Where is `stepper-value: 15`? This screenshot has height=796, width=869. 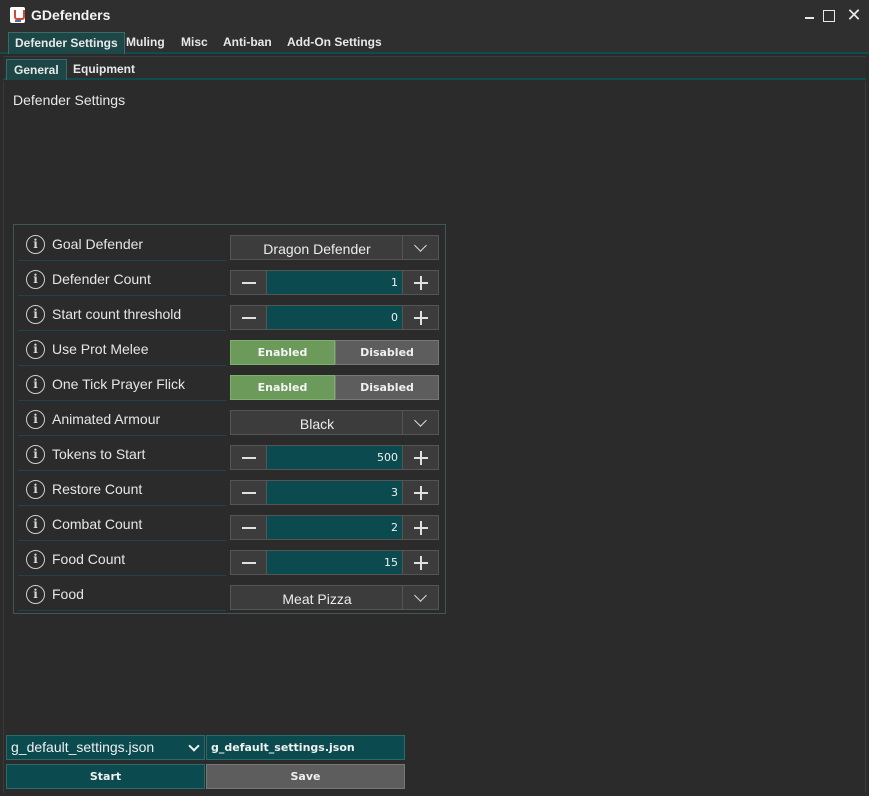
stepper-value: 15 is located at coordinates (334, 562).